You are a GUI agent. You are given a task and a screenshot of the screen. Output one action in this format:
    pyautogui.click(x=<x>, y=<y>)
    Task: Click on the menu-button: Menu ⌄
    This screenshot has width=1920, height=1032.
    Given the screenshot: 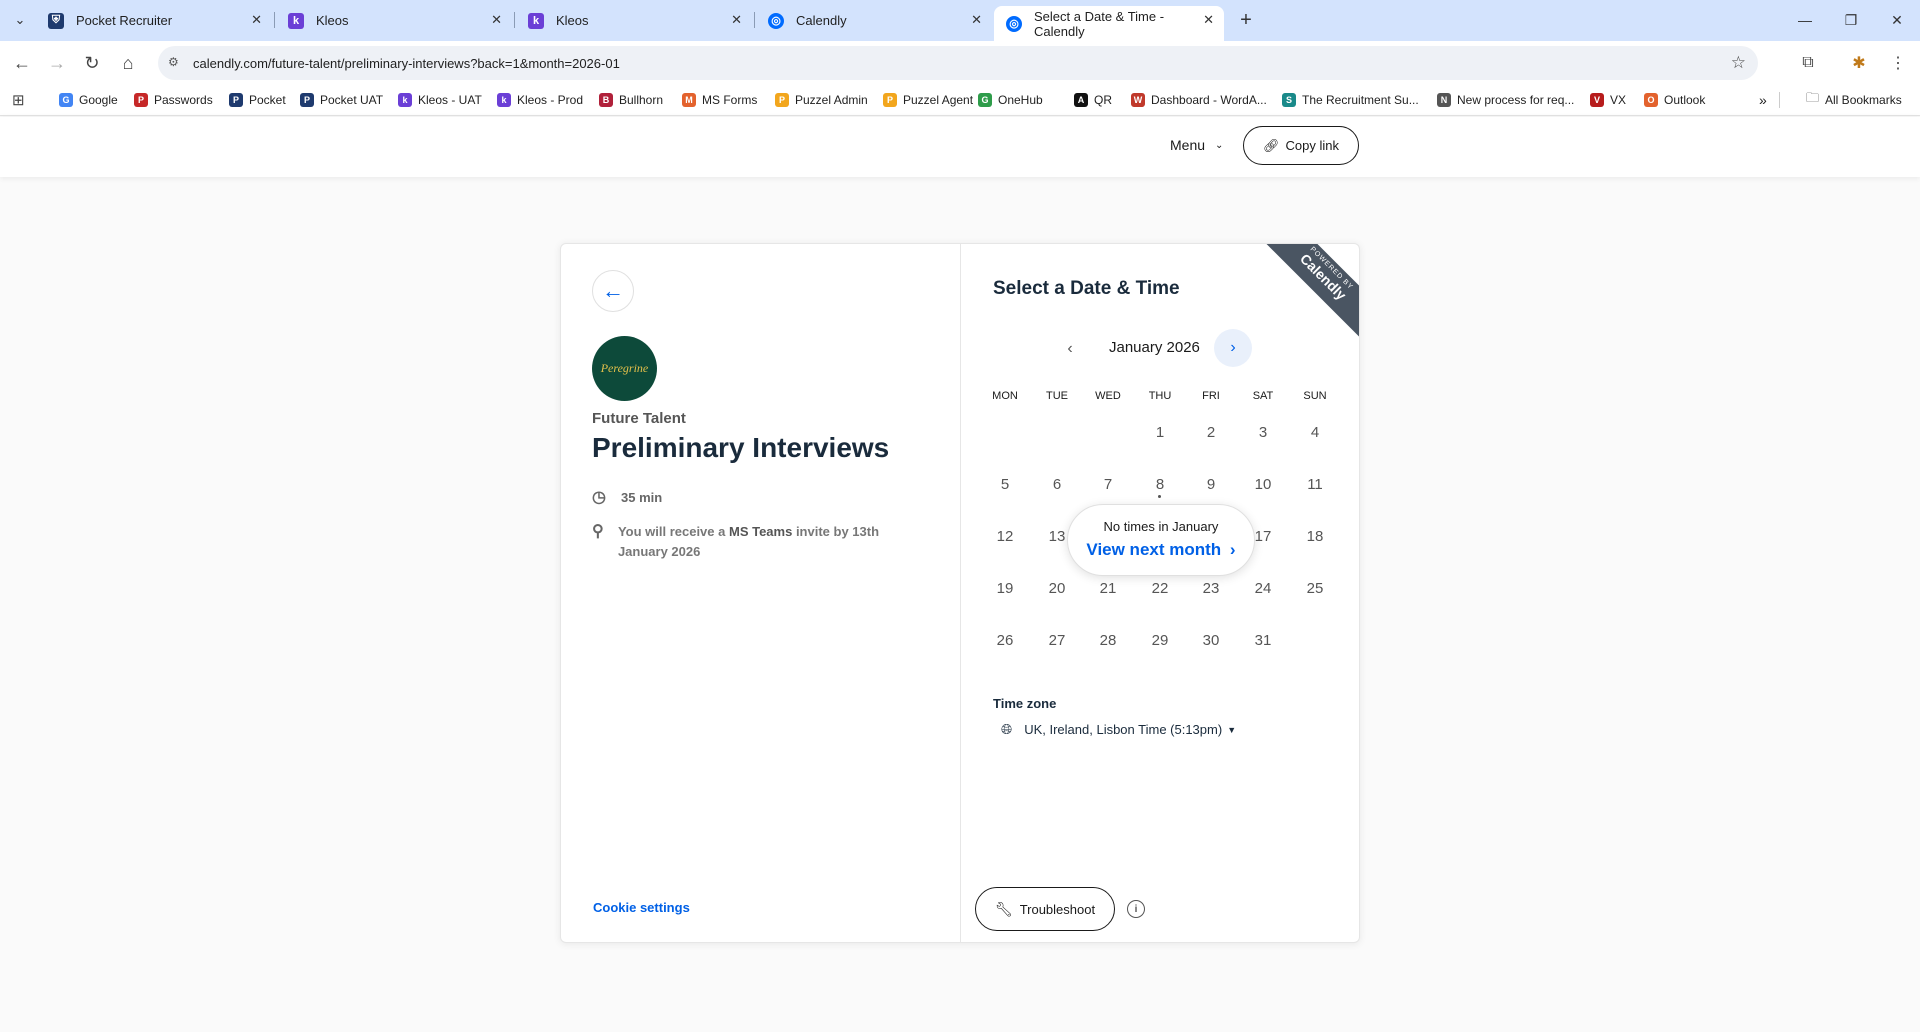 What is the action you would take?
    pyautogui.click(x=1196, y=145)
    